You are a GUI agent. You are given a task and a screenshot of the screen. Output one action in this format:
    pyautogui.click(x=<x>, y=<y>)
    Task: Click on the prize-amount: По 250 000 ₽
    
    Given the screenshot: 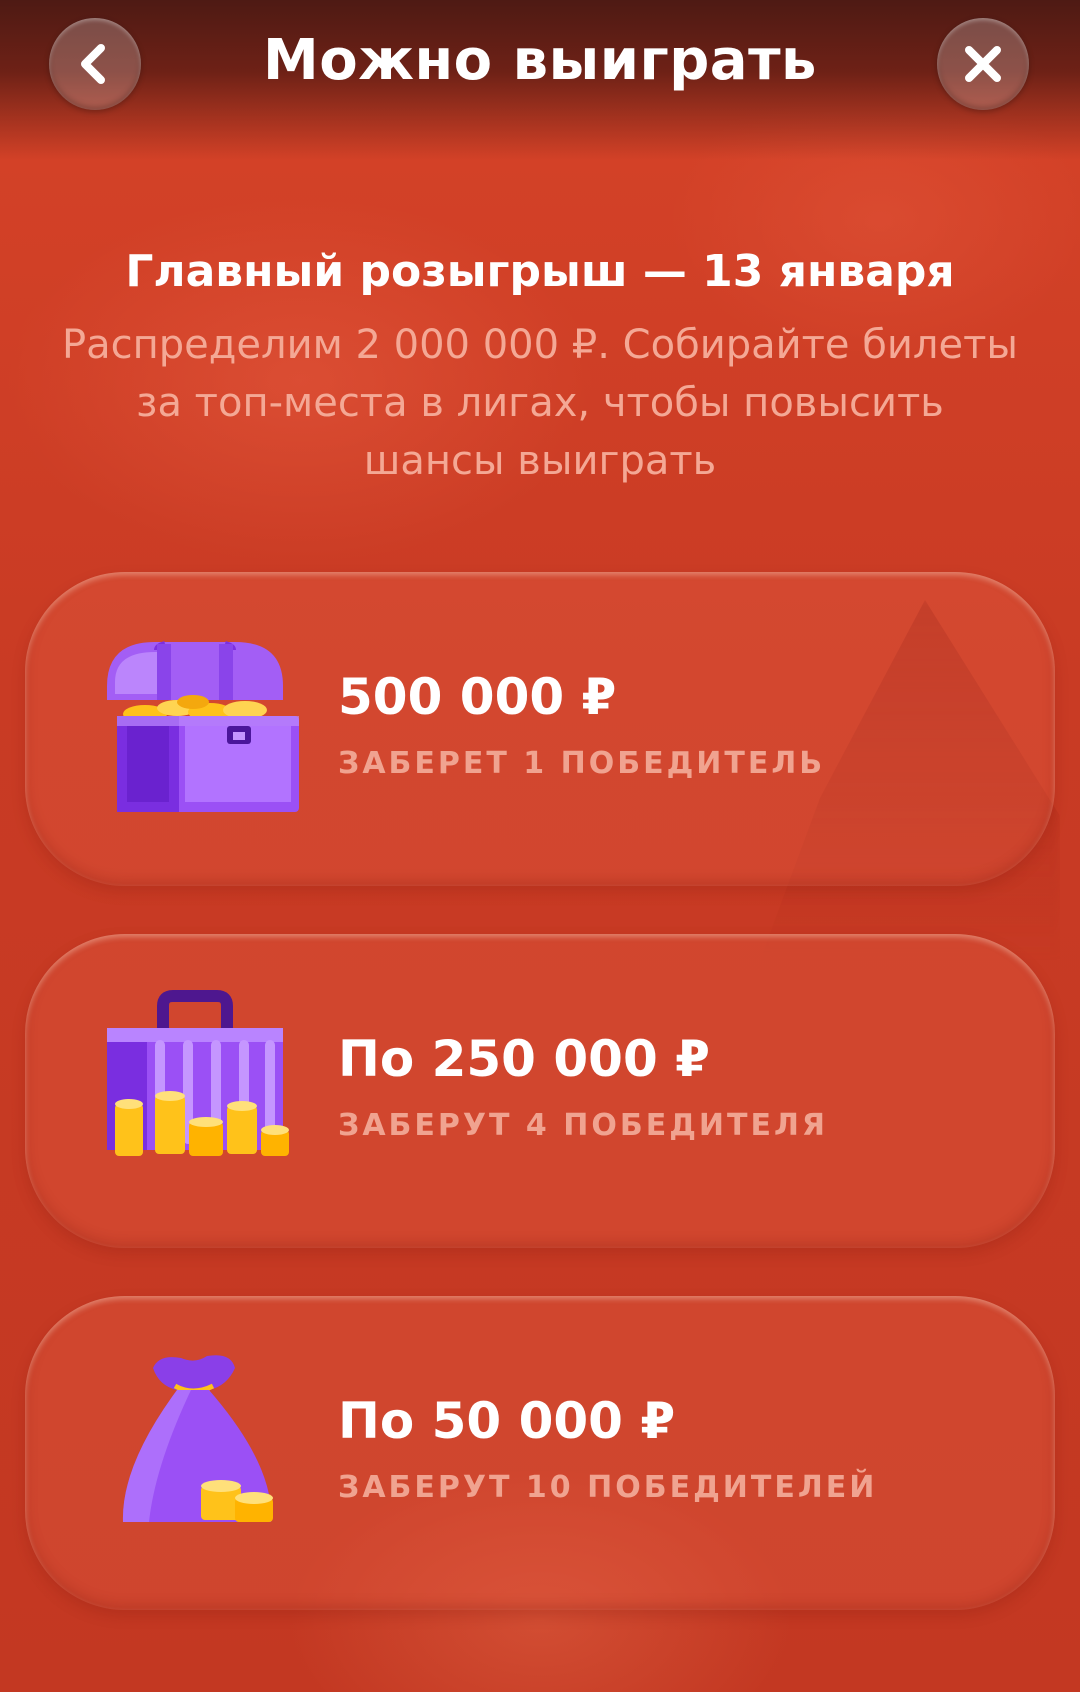 What is the action you would take?
    pyautogui.click(x=524, y=1059)
    